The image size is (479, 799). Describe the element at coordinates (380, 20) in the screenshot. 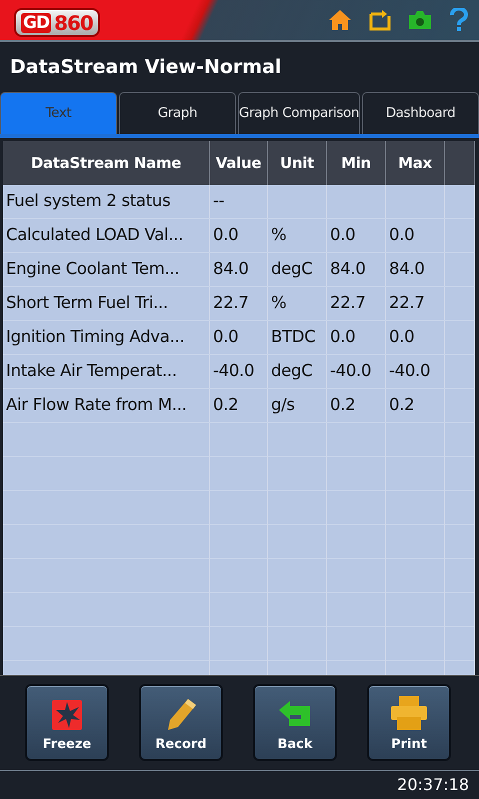

I see `refresh-icon` at that location.